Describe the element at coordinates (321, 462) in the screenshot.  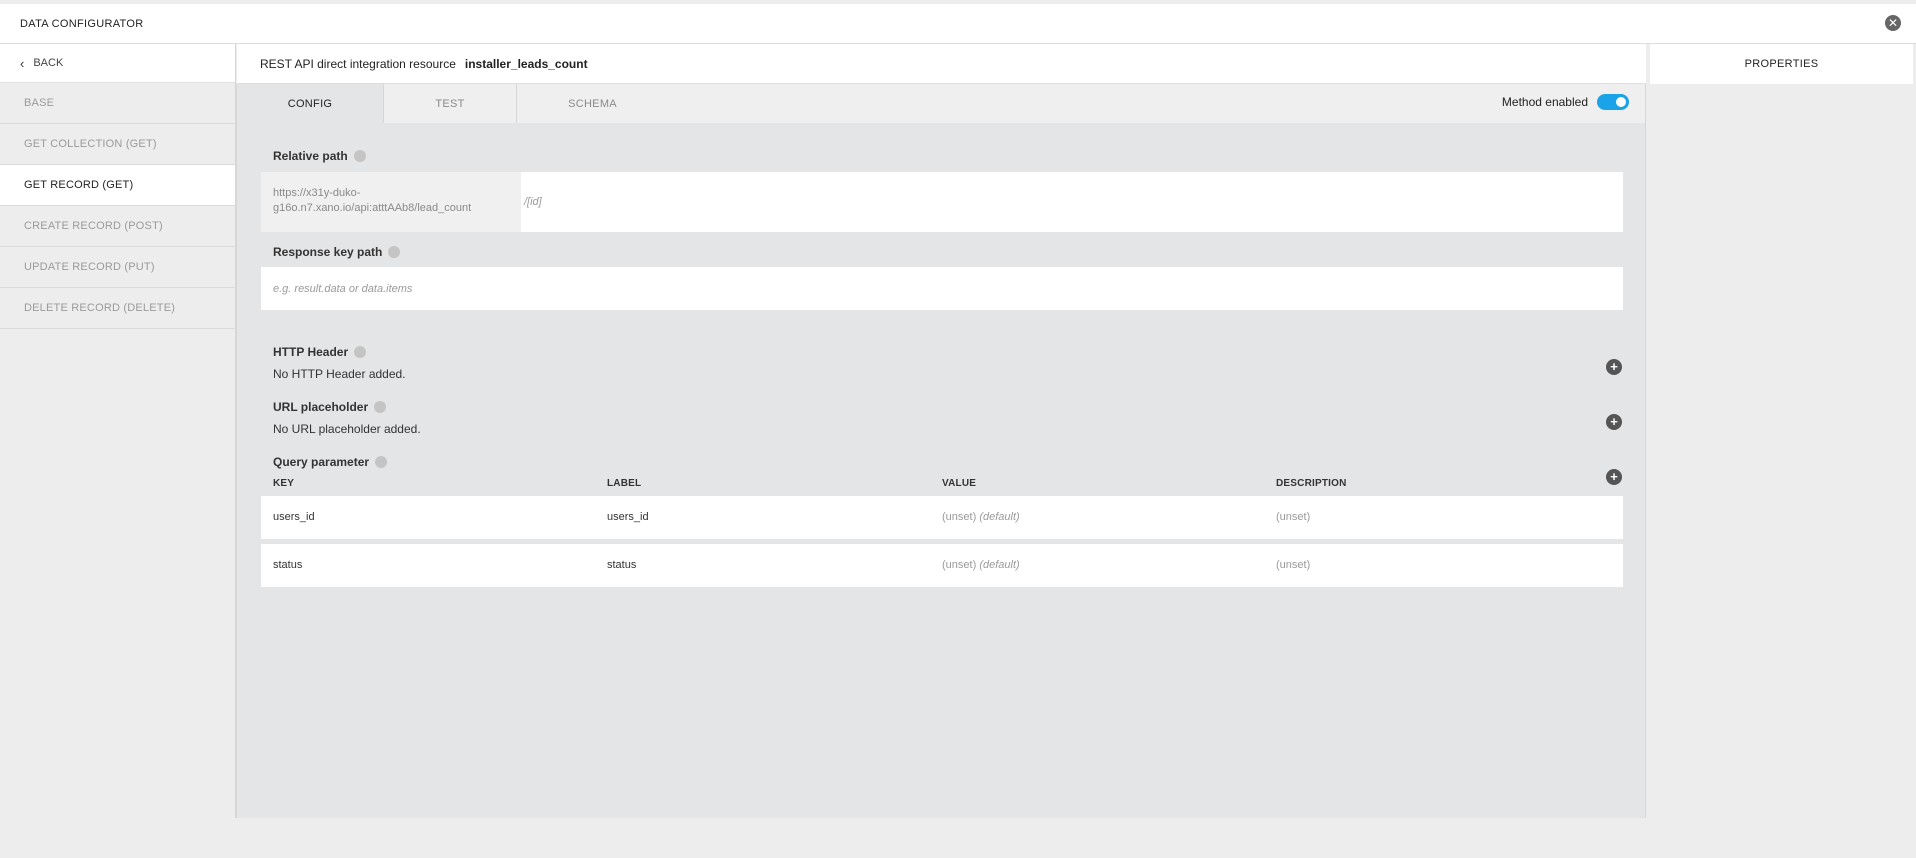
I see `query-parameter-label: Query parameter` at that location.